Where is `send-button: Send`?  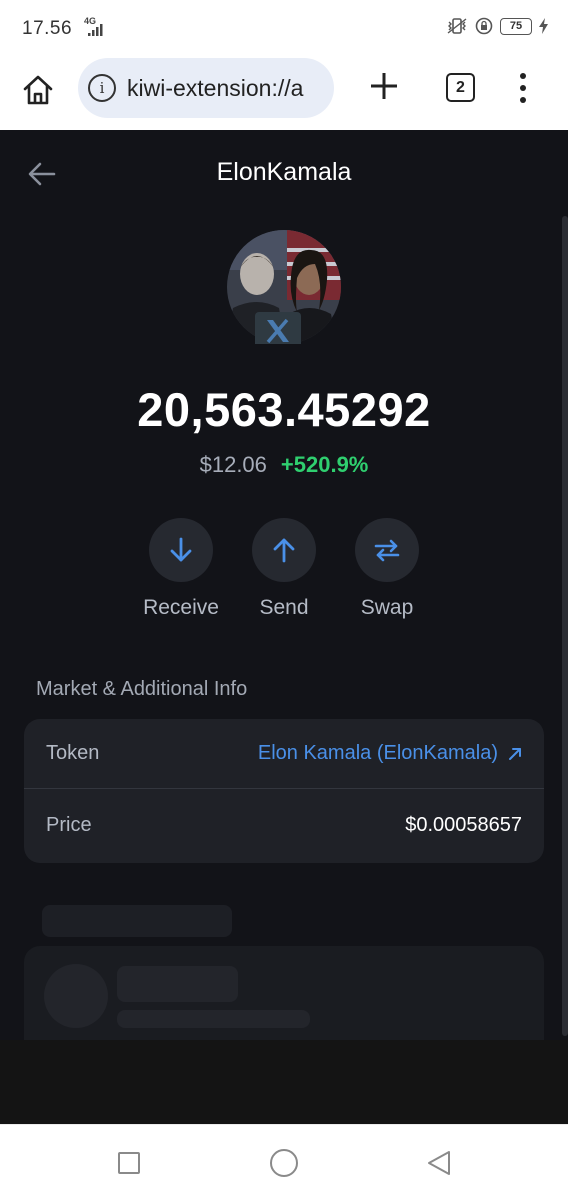
send-button: Send is located at coordinates (284, 569).